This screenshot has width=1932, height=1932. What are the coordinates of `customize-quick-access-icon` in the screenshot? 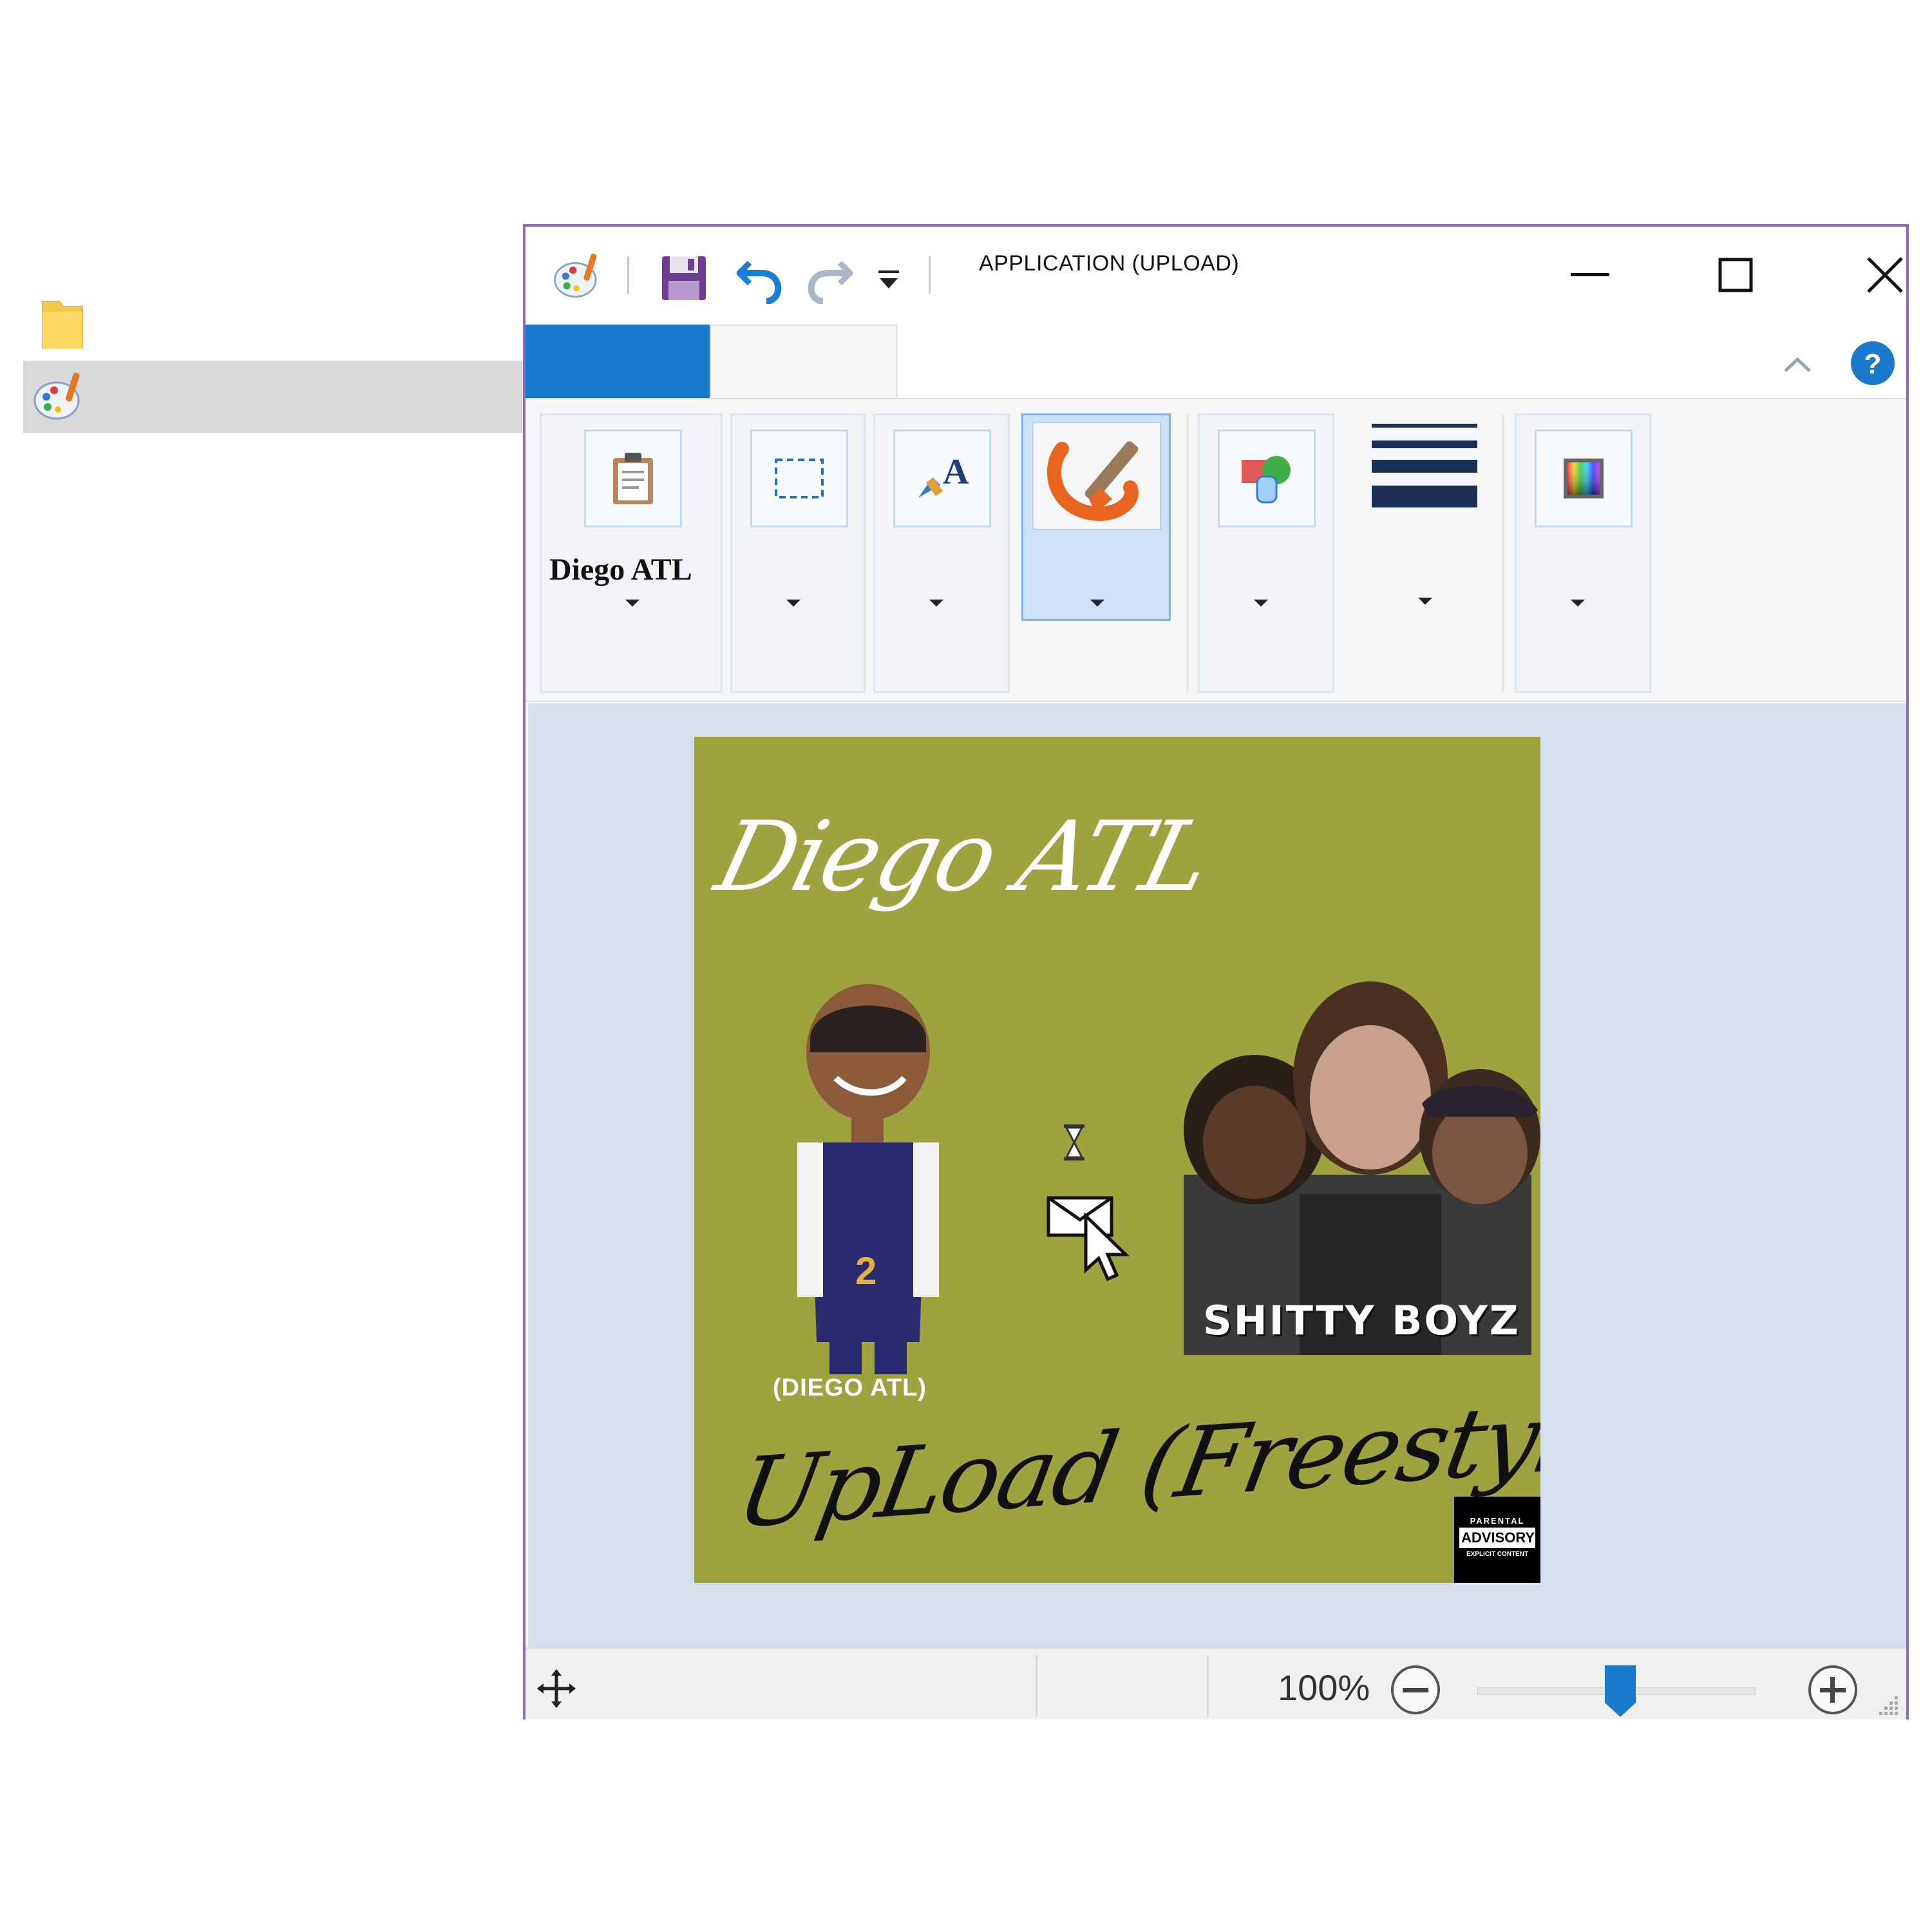 It's located at (889, 279).